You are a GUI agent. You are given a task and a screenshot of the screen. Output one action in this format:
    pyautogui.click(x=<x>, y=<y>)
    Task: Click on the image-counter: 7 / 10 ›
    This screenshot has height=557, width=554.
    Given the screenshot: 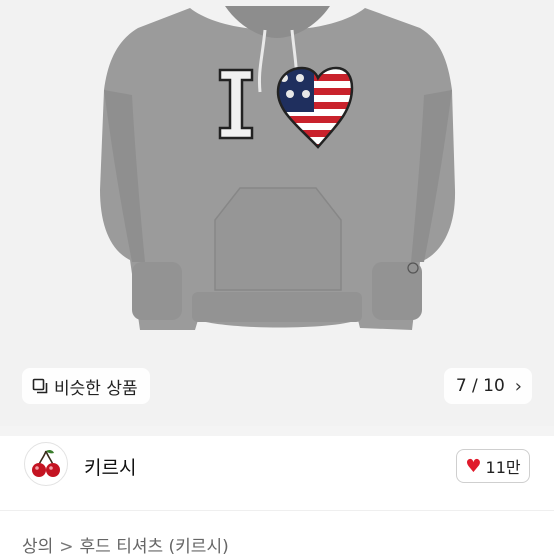 What is the action you would take?
    pyautogui.click(x=487, y=386)
    